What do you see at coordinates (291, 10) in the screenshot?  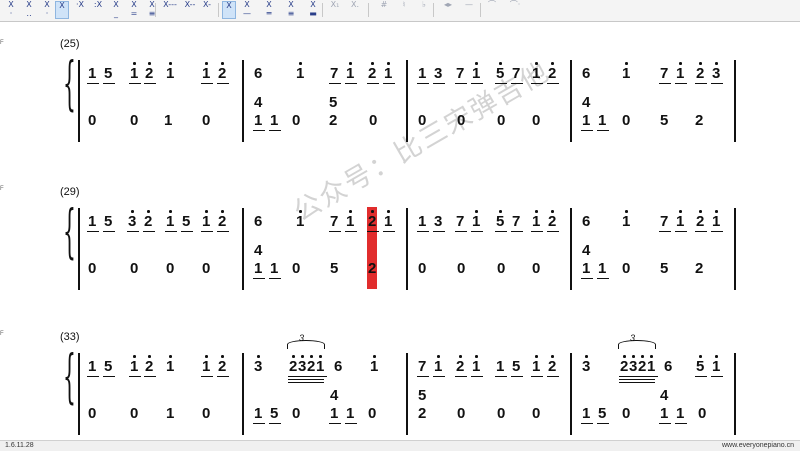 I see `tb-bar-3-button: X ≡` at bounding box center [291, 10].